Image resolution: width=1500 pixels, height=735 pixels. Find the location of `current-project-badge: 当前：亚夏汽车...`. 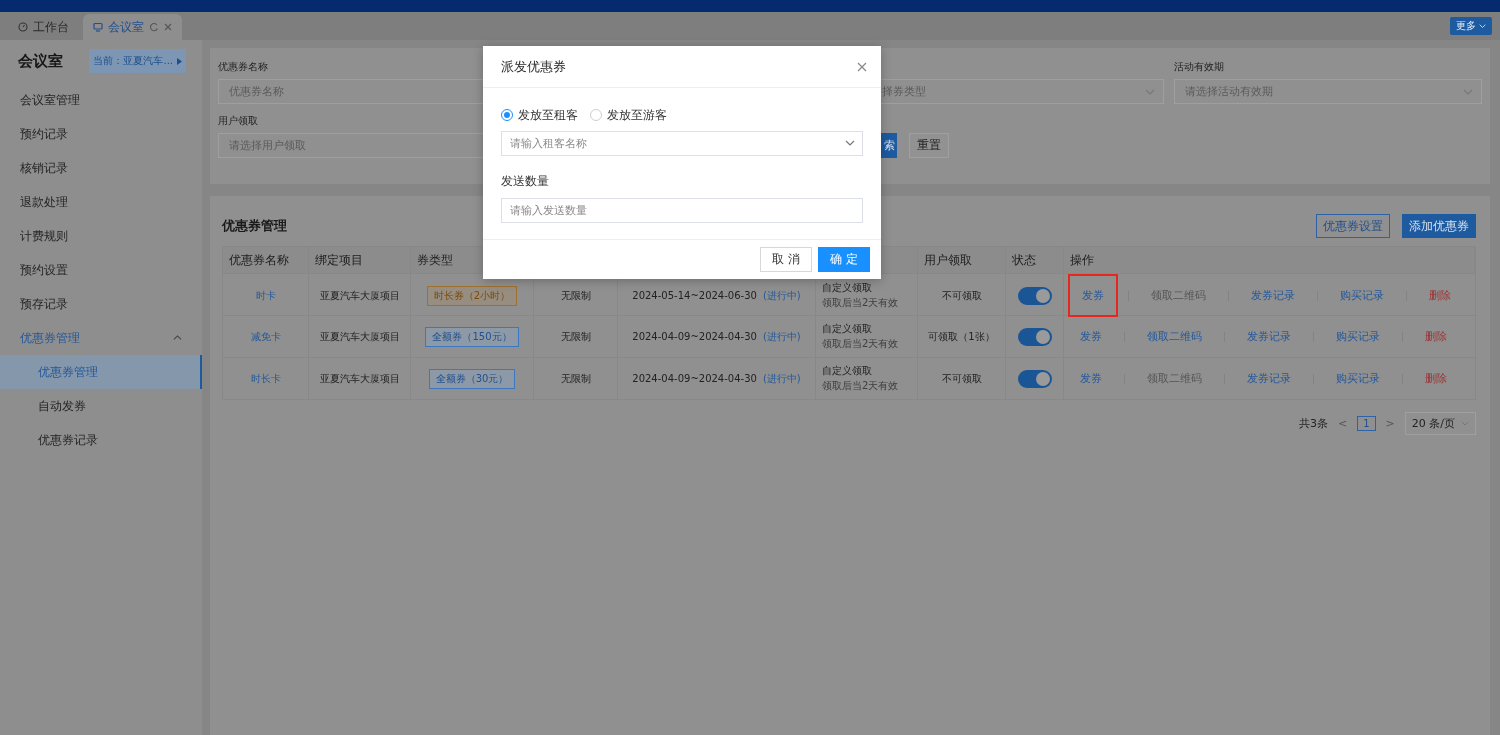

current-project-badge: 当前：亚夏汽车... is located at coordinates (137, 61).